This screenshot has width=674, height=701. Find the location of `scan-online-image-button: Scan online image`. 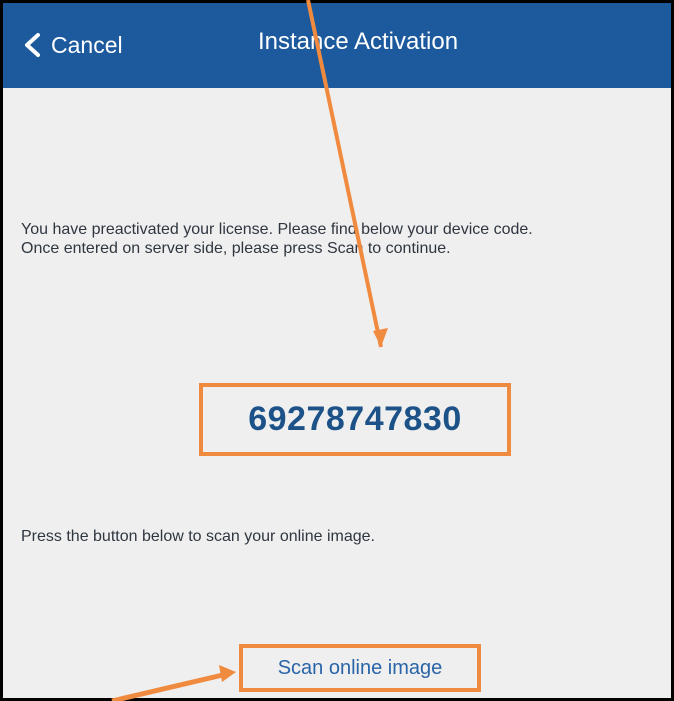

scan-online-image-button: Scan online image is located at coordinates (360, 668).